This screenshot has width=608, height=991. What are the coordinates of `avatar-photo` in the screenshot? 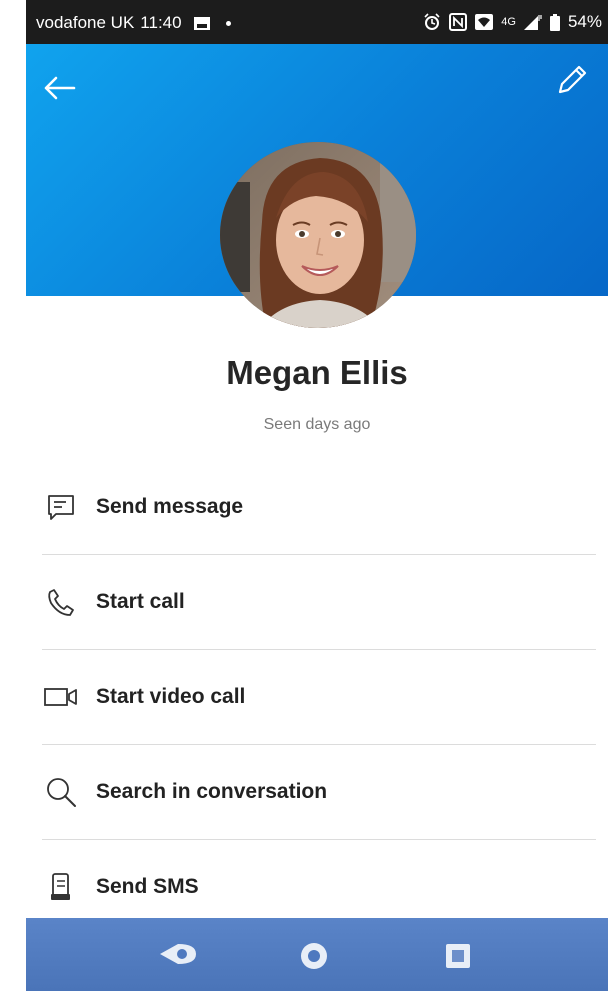 It's located at (318, 235).